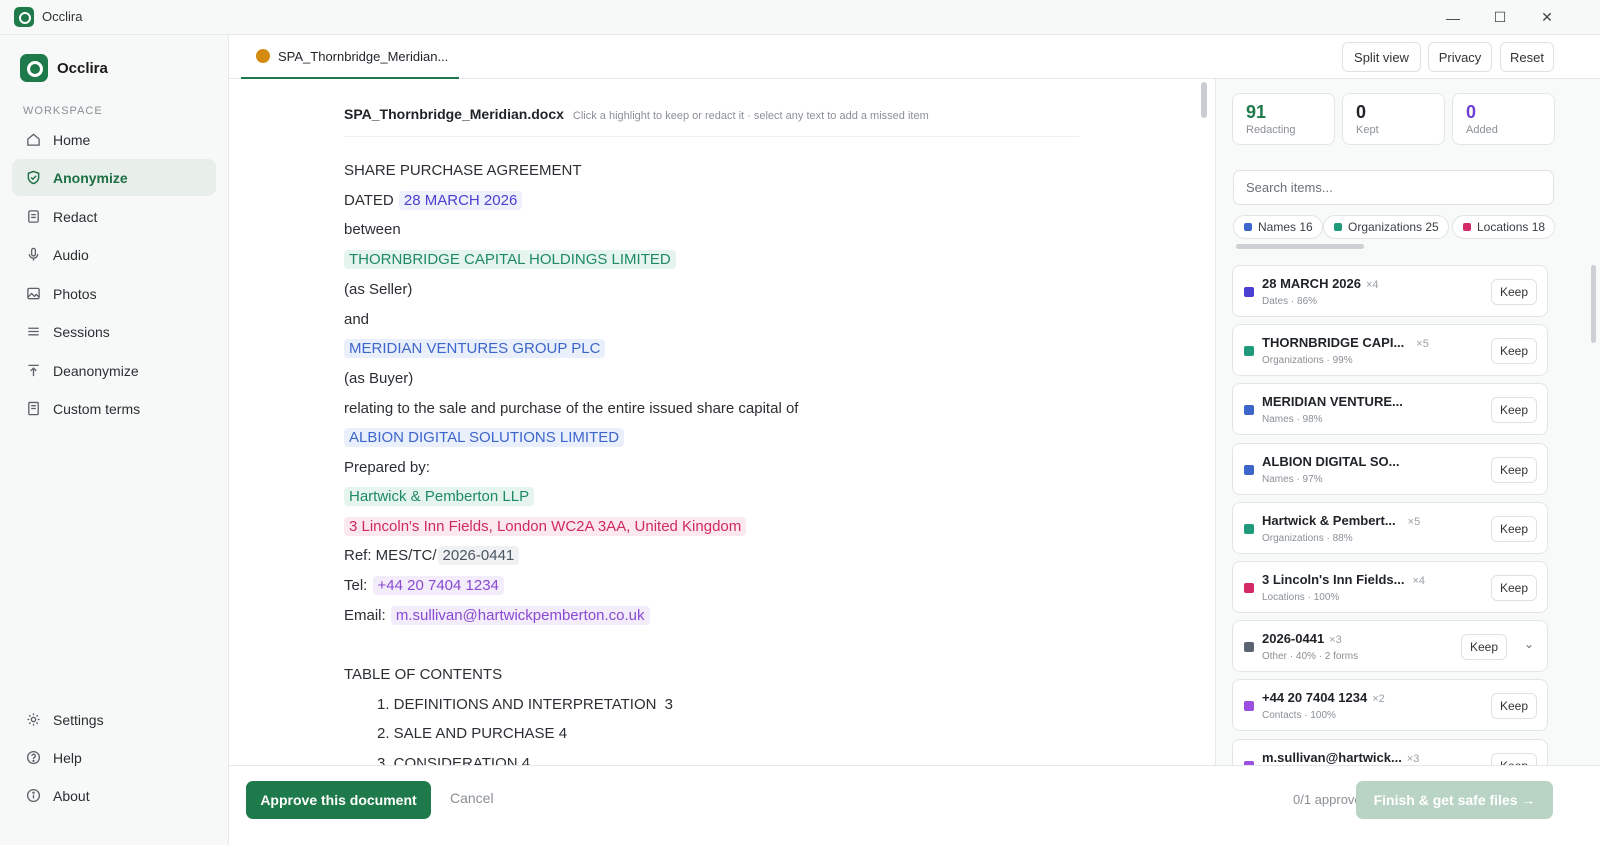 This screenshot has width=1600, height=845. What do you see at coordinates (1204, 100) in the screenshot?
I see `document-scrollbar` at bounding box center [1204, 100].